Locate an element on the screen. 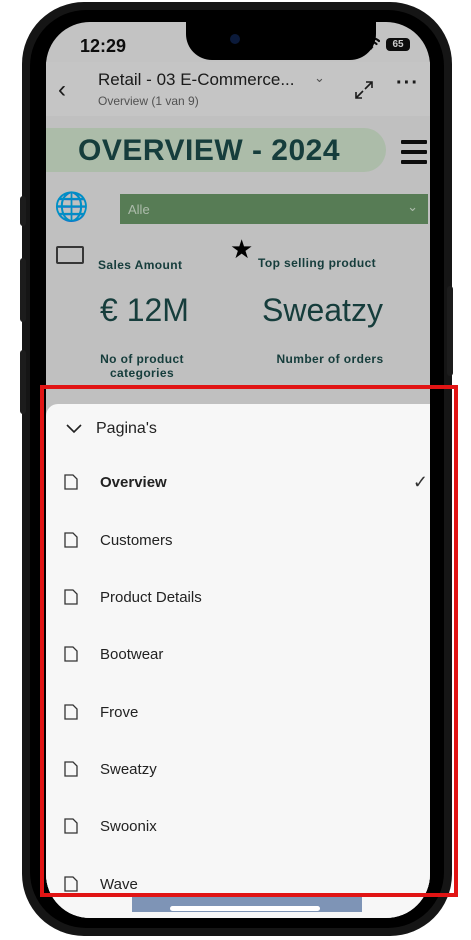 The height and width of the screenshot is (940, 471). home-indicator is located at coordinates (245, 908).